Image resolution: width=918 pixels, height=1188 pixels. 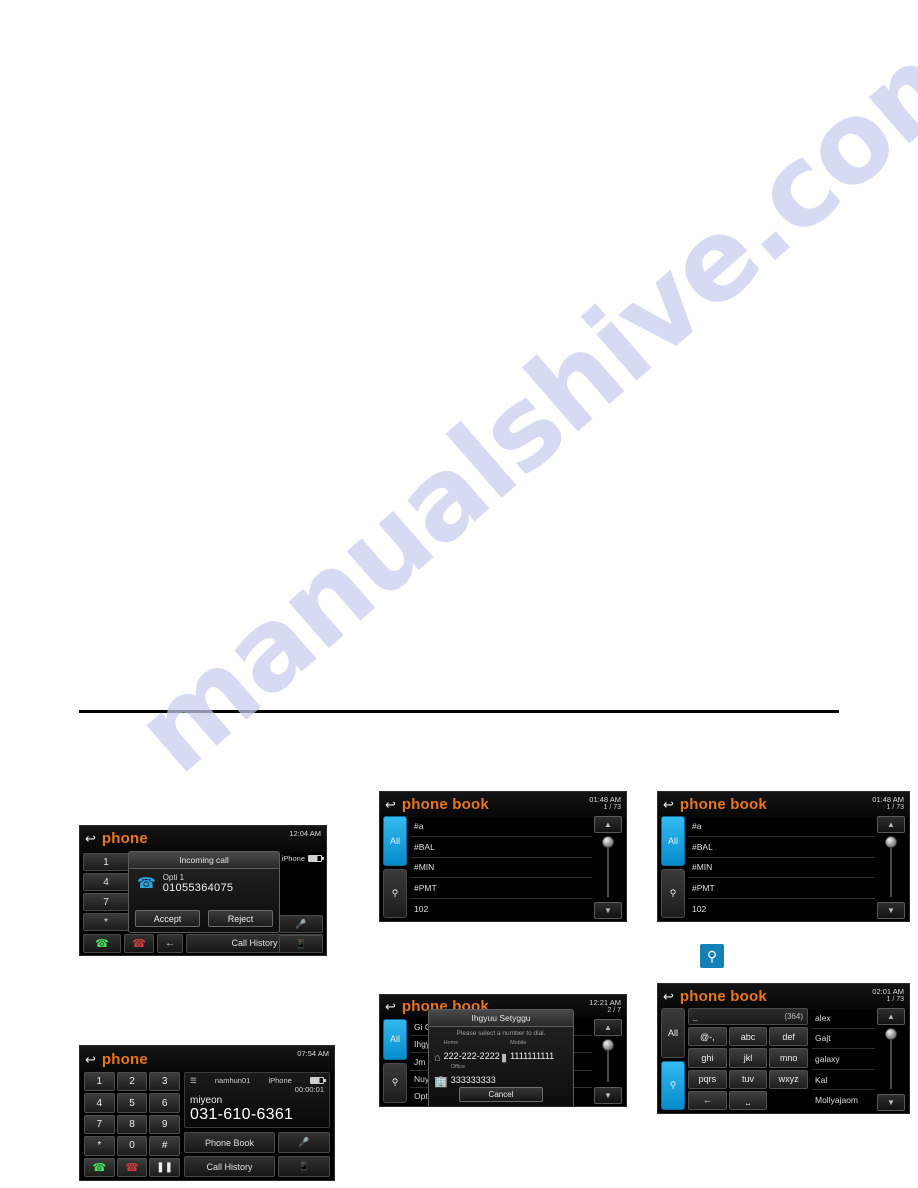 What do you see at coordinates (132, 1124) in the screenshot?
I see `dialpad-key: 8` at bounding box center [132, 1124].